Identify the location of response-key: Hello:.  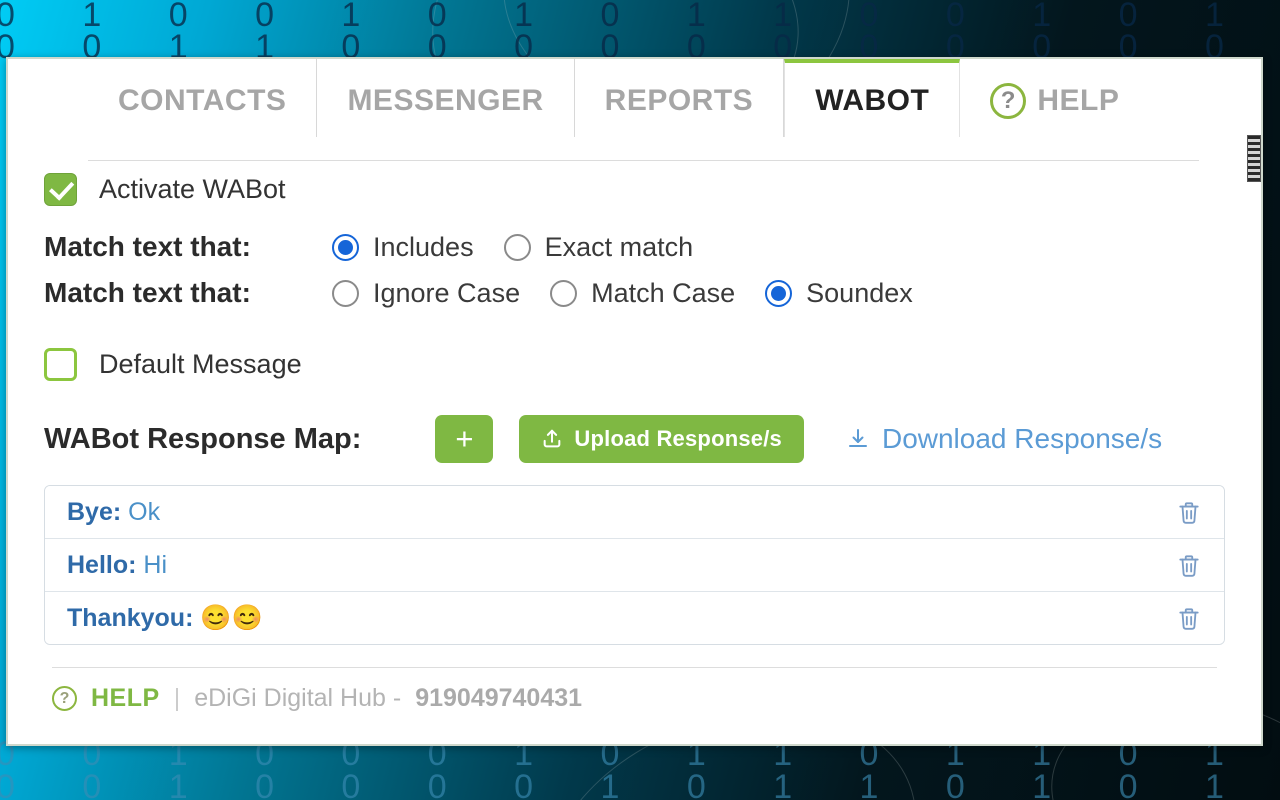
(102, 564).